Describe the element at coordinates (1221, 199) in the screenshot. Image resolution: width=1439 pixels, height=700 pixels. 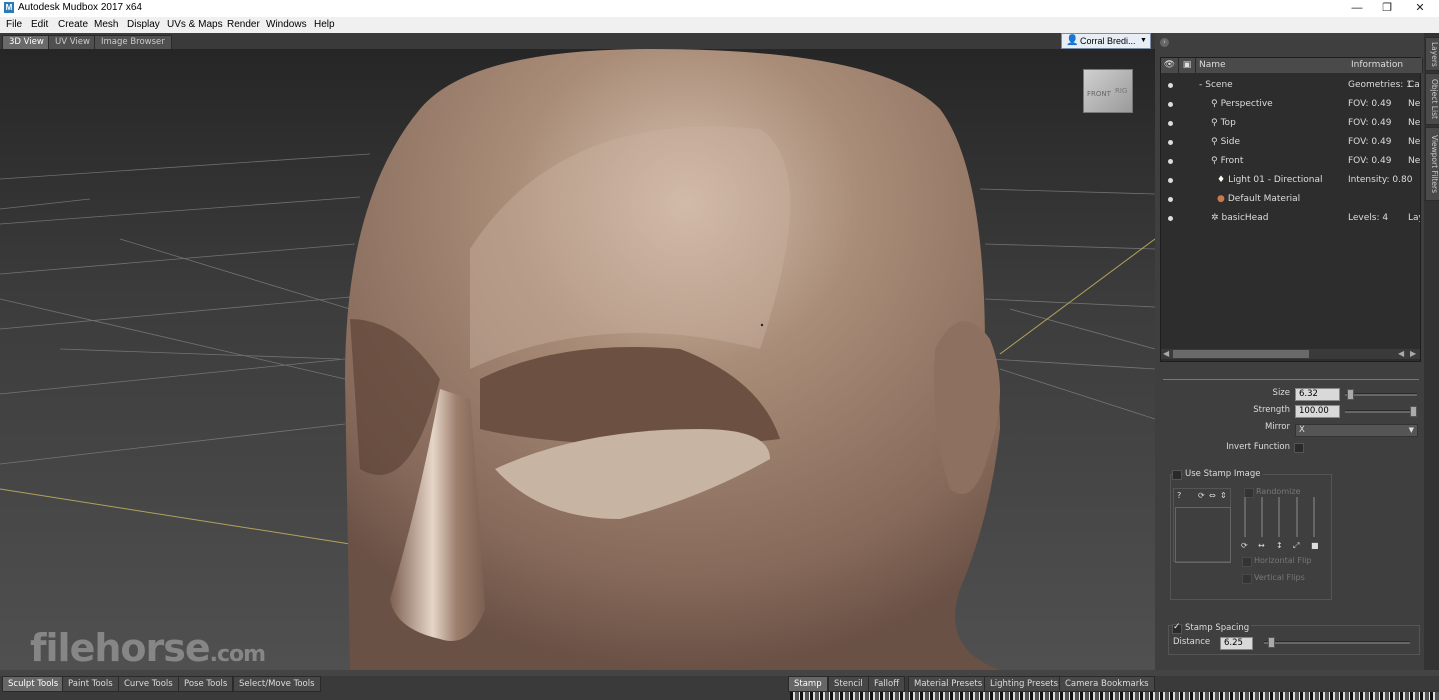
I see `material-icon: ●` at that location.